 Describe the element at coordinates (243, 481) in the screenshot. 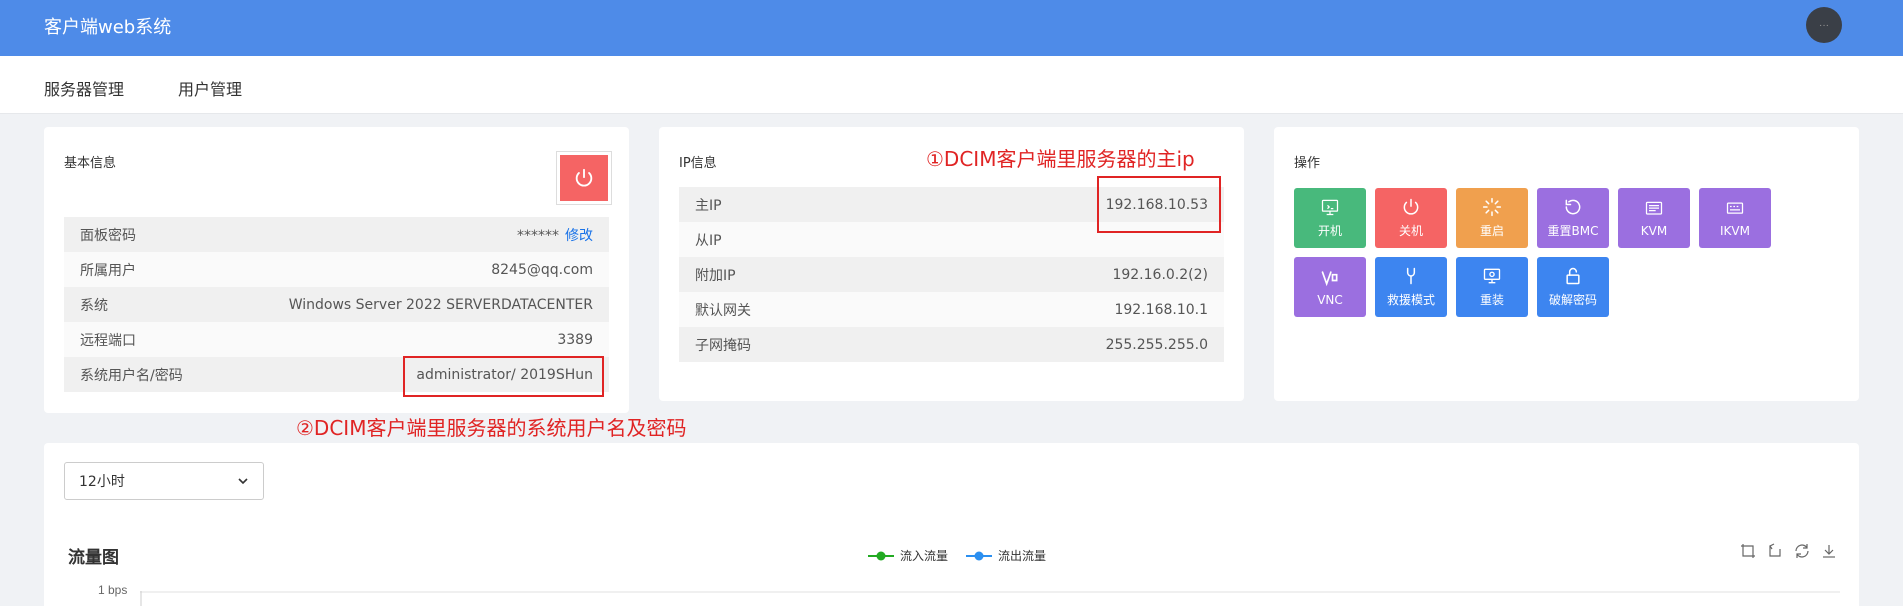

I see `chevron-down-icon` at that location.